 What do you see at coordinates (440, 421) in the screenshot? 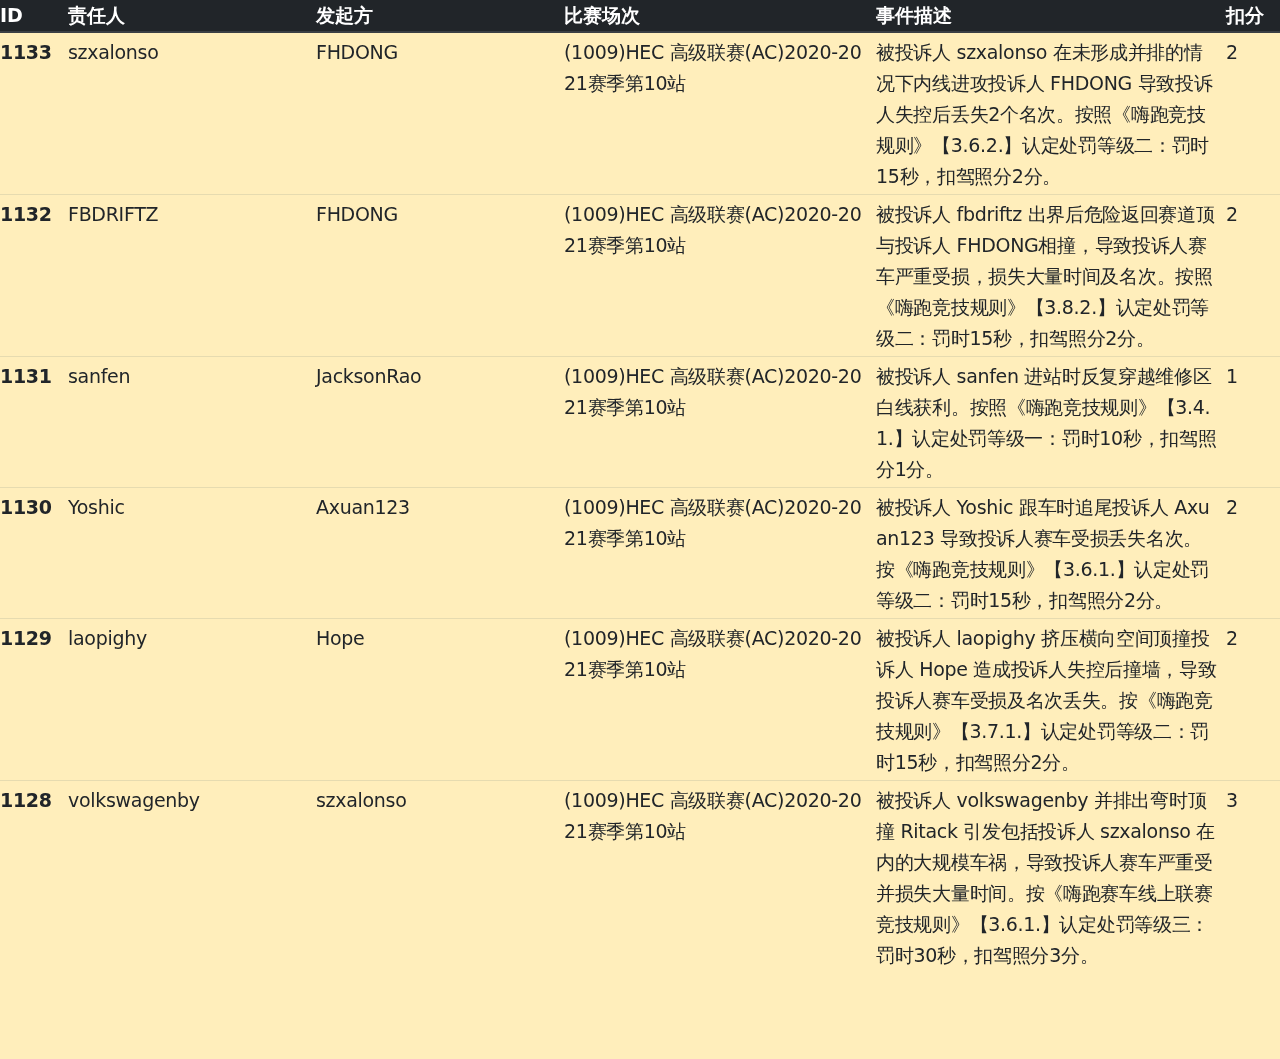
I see `initiator-cell: JacksonRao` at bounding box center [440, 421].